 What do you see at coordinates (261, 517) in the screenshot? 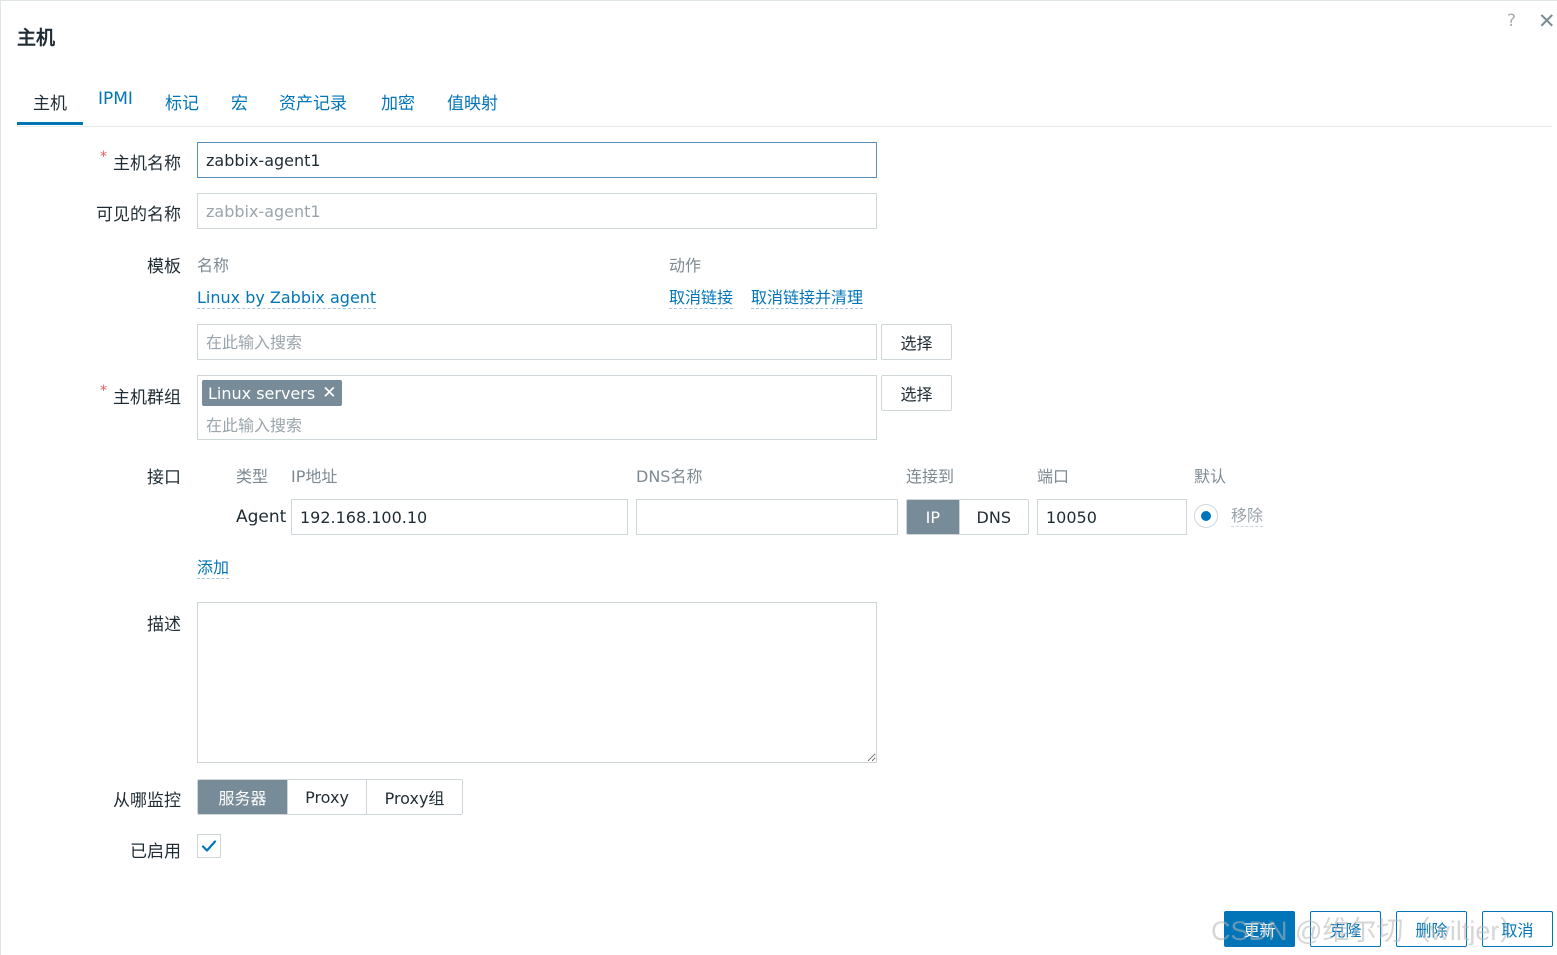
I see `iface-type-agent: Agent` at bounding box center [261, 517].